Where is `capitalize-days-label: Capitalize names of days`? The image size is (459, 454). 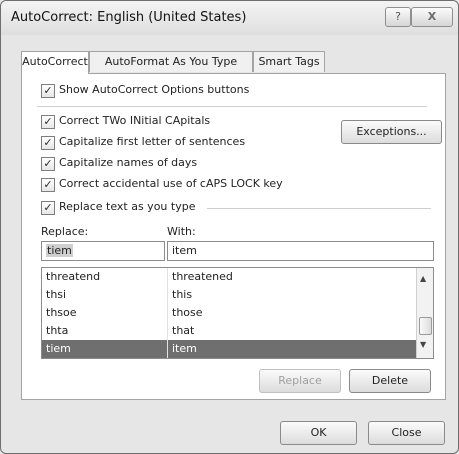 capitalize-days-label: Capitalize names of days is located at coordinates (128, 162).